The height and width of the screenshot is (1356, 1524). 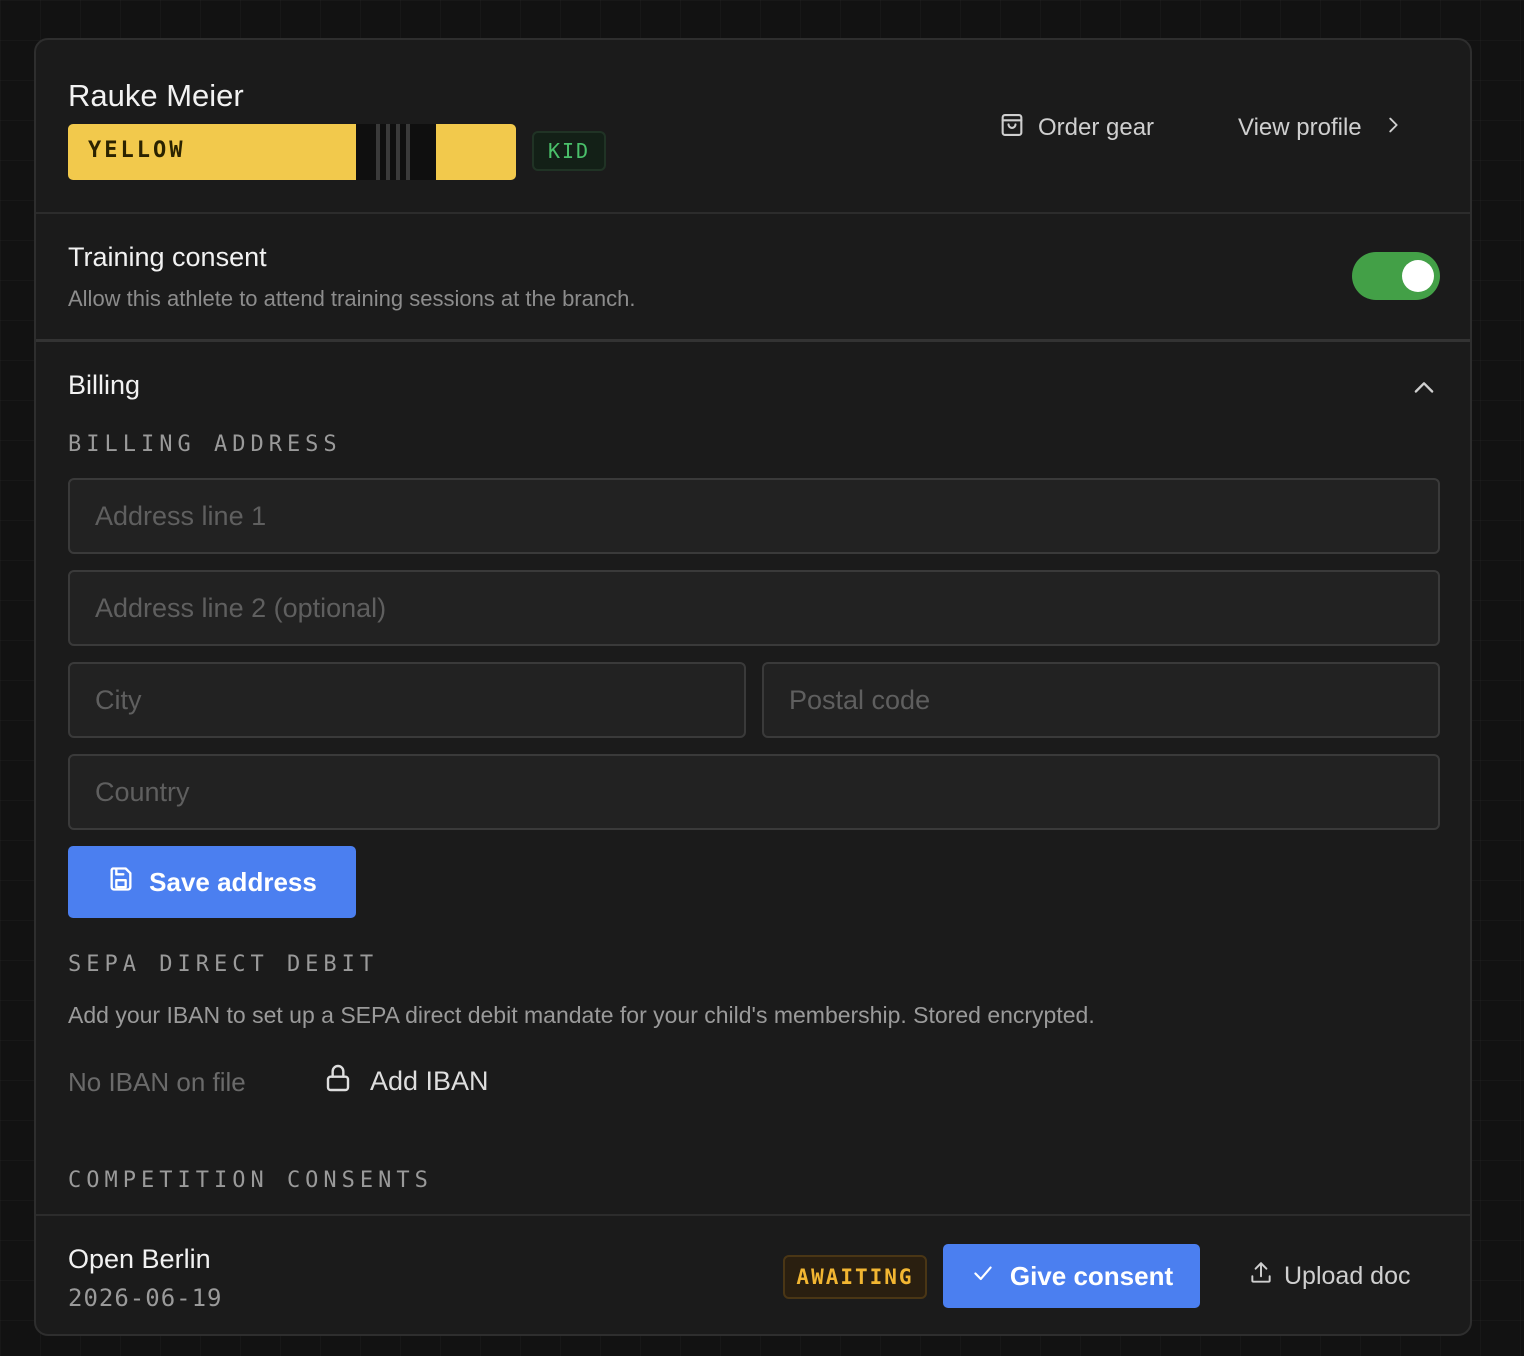 I want to click on view-profile-label: View profile, so click(x=1300, y=127).